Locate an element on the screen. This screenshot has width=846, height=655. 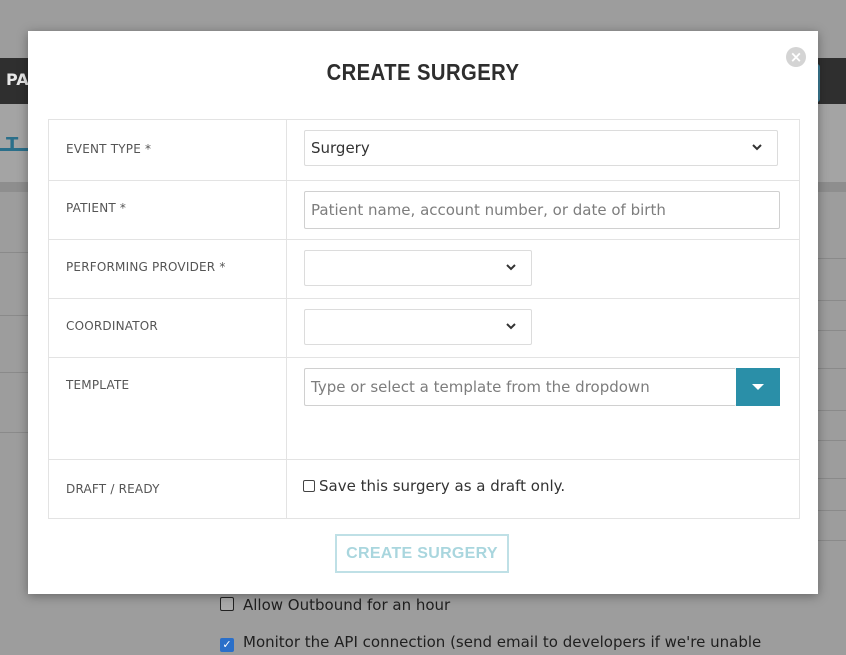
caret-down-icon is located at coordinates (758, 387).